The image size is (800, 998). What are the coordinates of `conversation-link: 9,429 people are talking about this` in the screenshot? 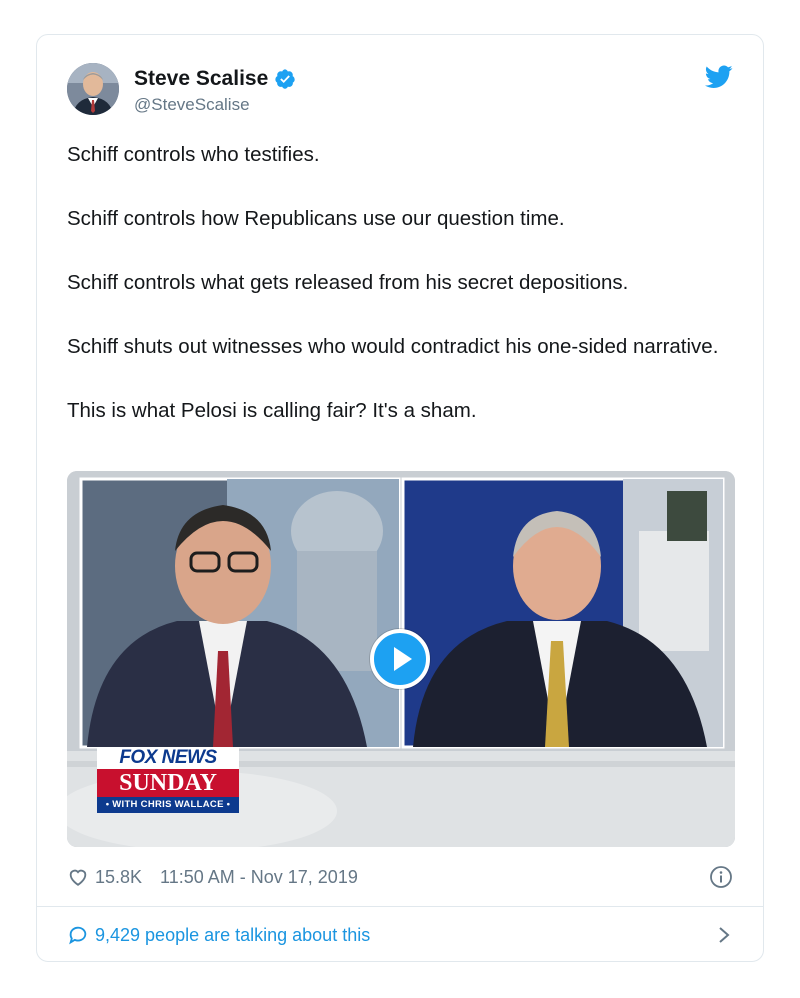 It's located at (218, 935).